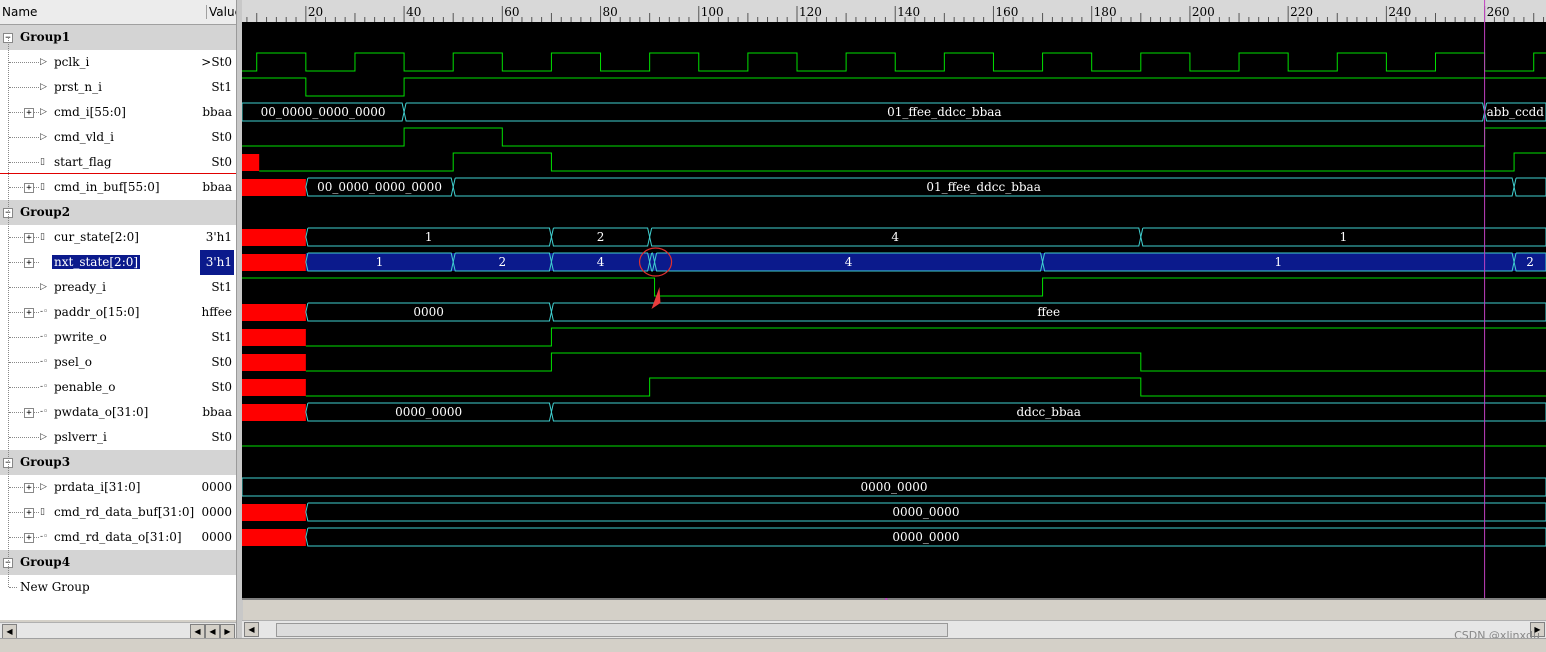 The image size is (1546, 652). What do you see at coordinates (118, 437) in the screenshot?
I see `signal-row: ▷ pslverr_i St0` at bounding box center [118, 437].